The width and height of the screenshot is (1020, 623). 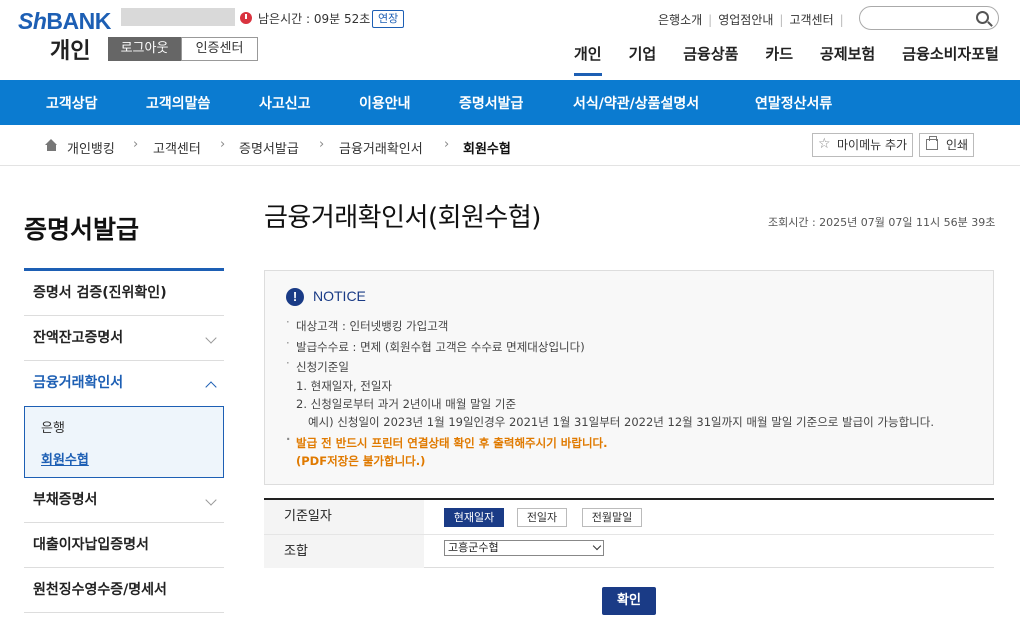 What do you see at coordinates (344, 517) in the screenshot?
I see `form-label-base-date: 기준일자` at bounding box center [344, 517].